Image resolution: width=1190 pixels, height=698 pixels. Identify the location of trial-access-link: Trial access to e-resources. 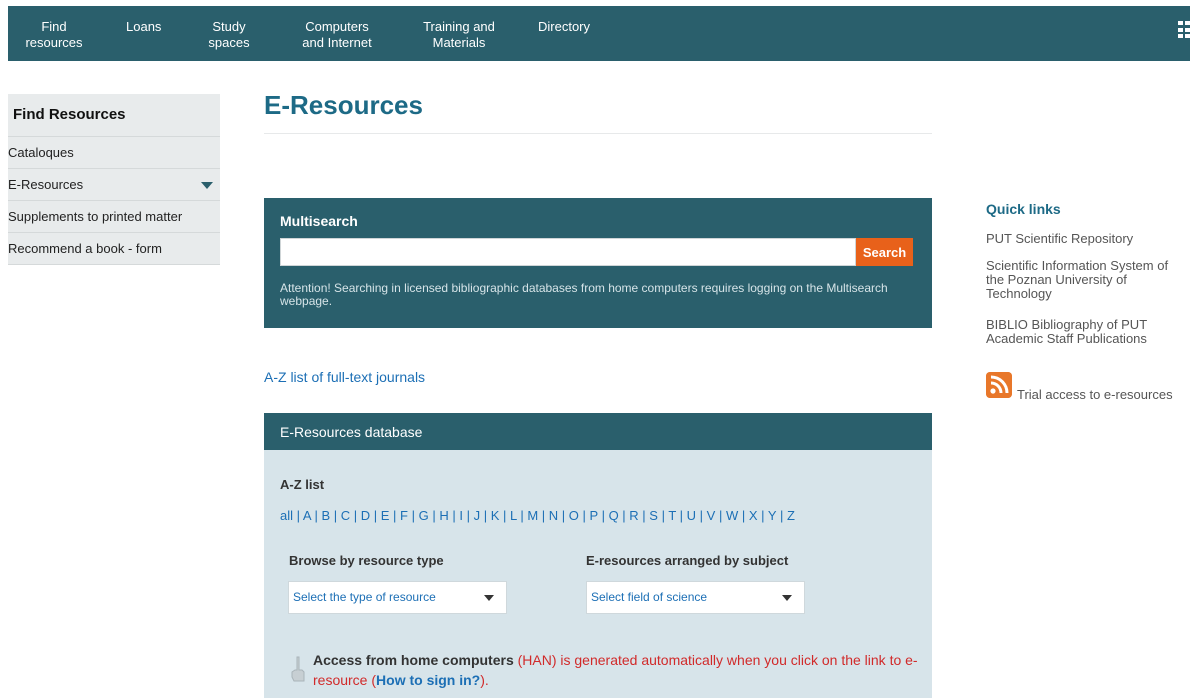
(1095, 394).